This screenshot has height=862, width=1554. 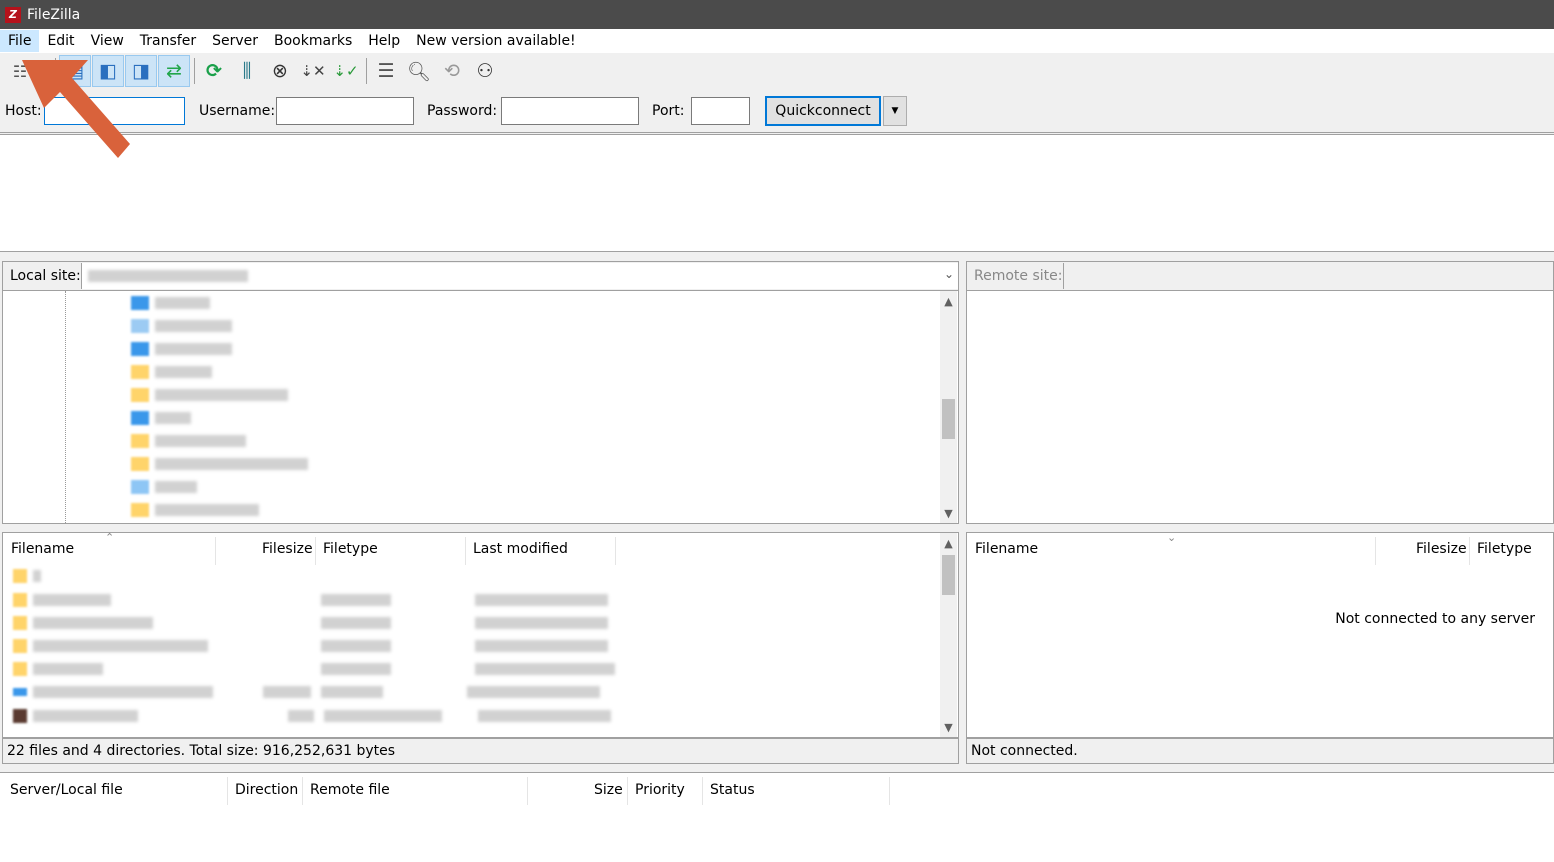 I want to click on not-connected-message: Not connected to any server, so click(x=1435, y=619).